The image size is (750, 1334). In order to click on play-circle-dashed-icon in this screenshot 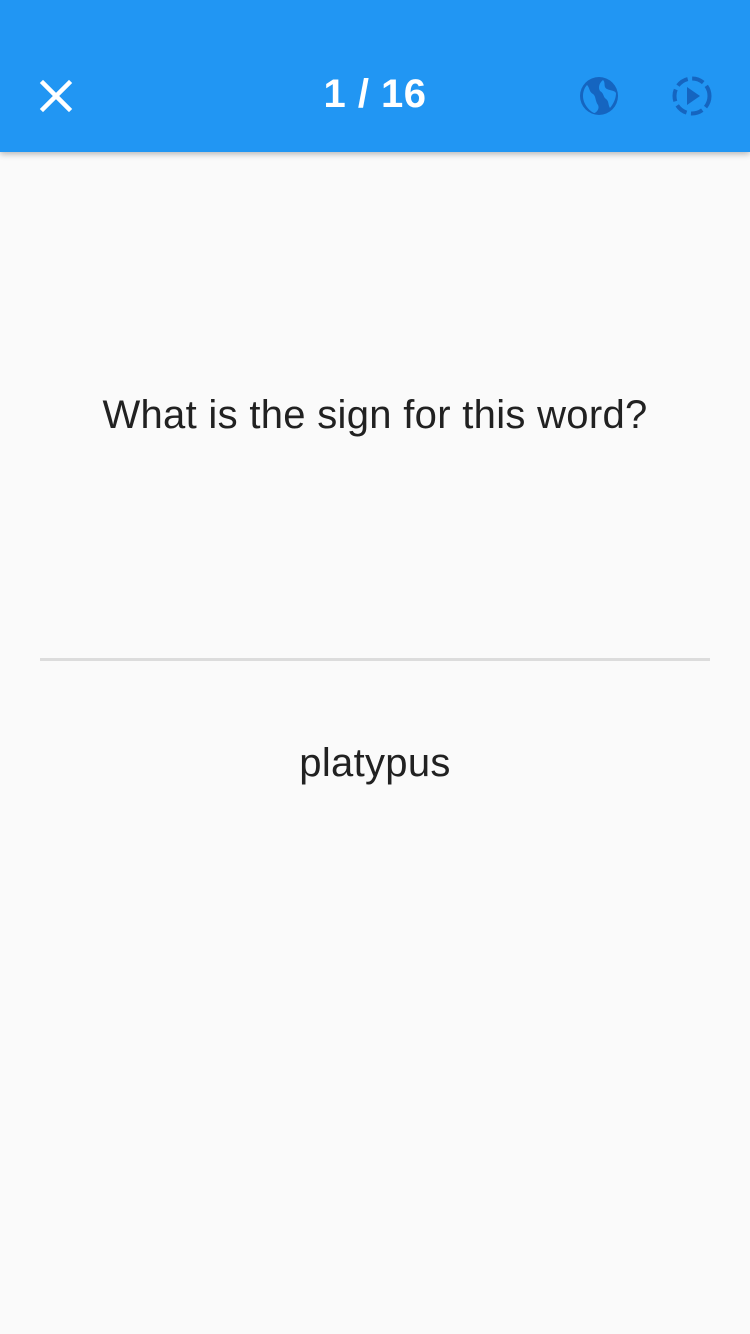, I will do `click(692, 96)`.